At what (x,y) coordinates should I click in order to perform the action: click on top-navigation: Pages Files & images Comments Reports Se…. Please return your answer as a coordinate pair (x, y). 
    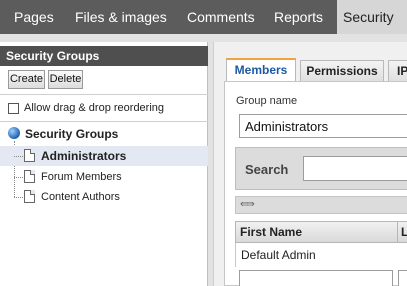
    Looking at the image, I should click on (203, 17).